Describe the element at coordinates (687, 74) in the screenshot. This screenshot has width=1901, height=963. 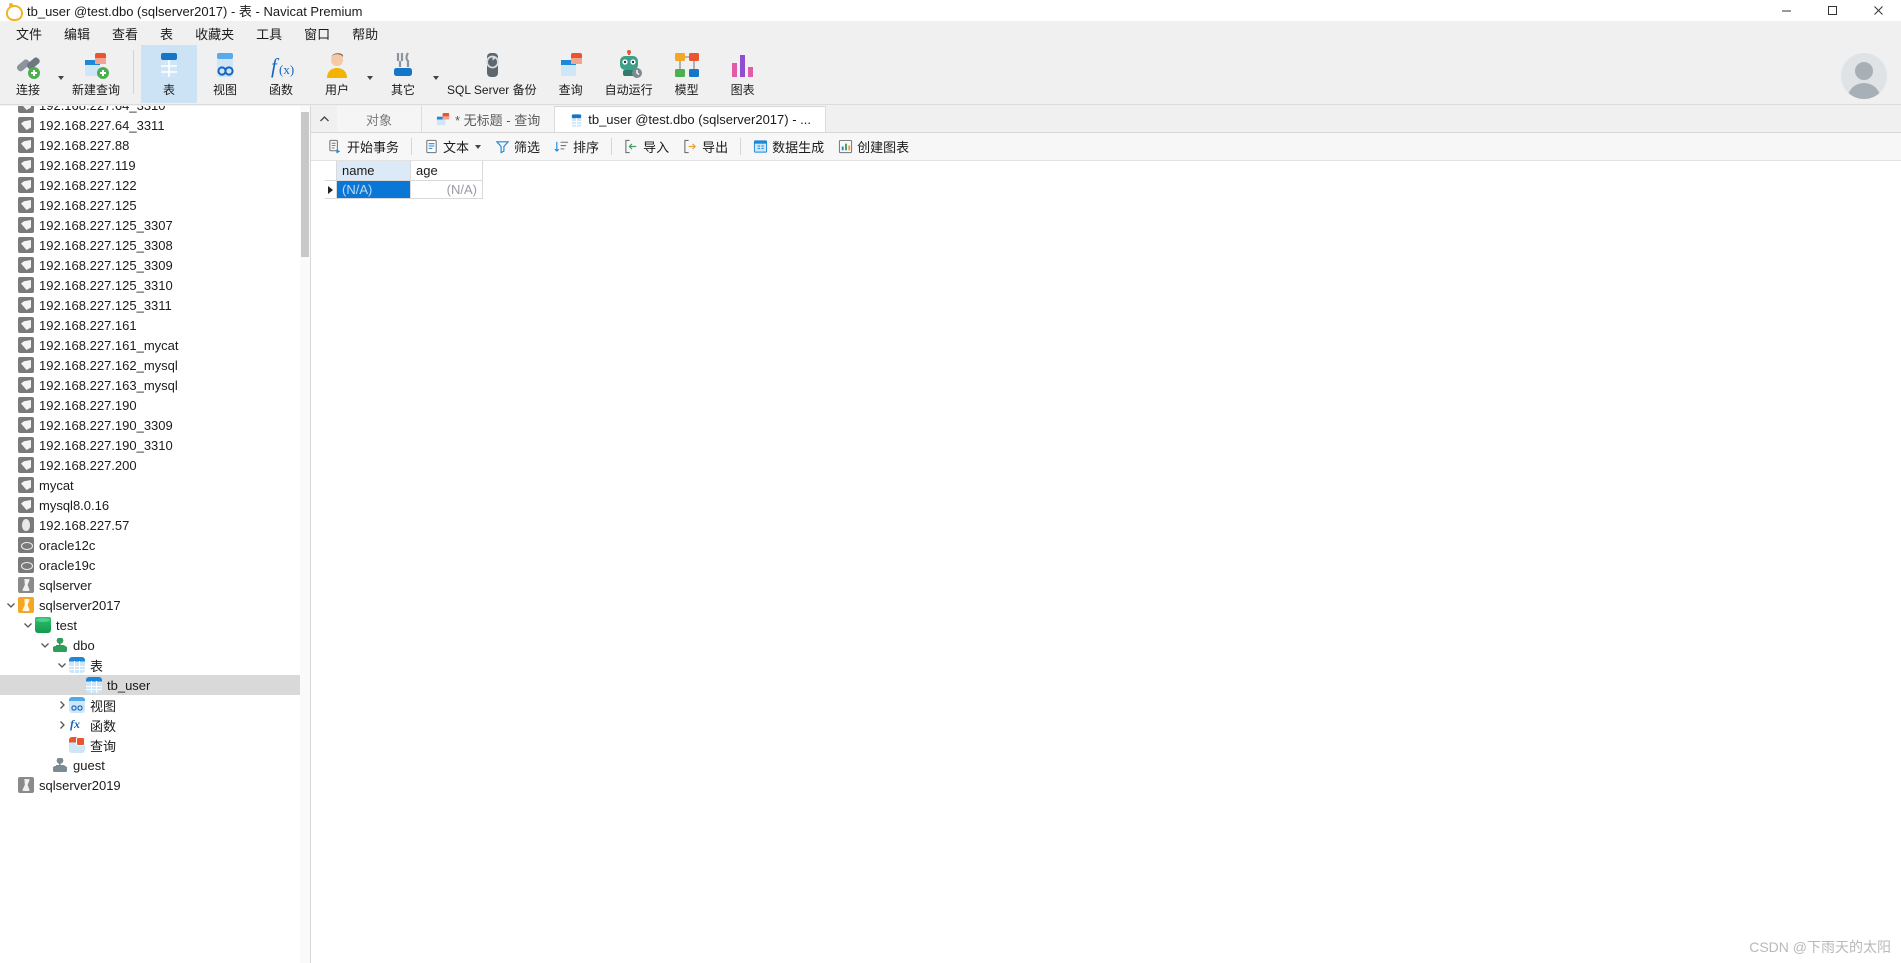
I see `toolbar-model-button: 模型` at that location.